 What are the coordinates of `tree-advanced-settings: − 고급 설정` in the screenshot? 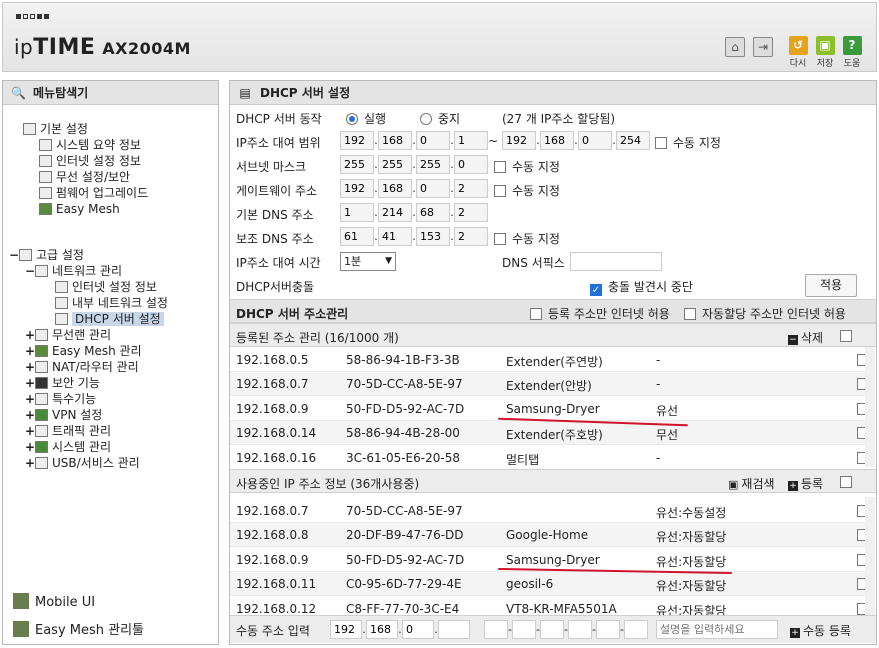 It's located at (46, 255).